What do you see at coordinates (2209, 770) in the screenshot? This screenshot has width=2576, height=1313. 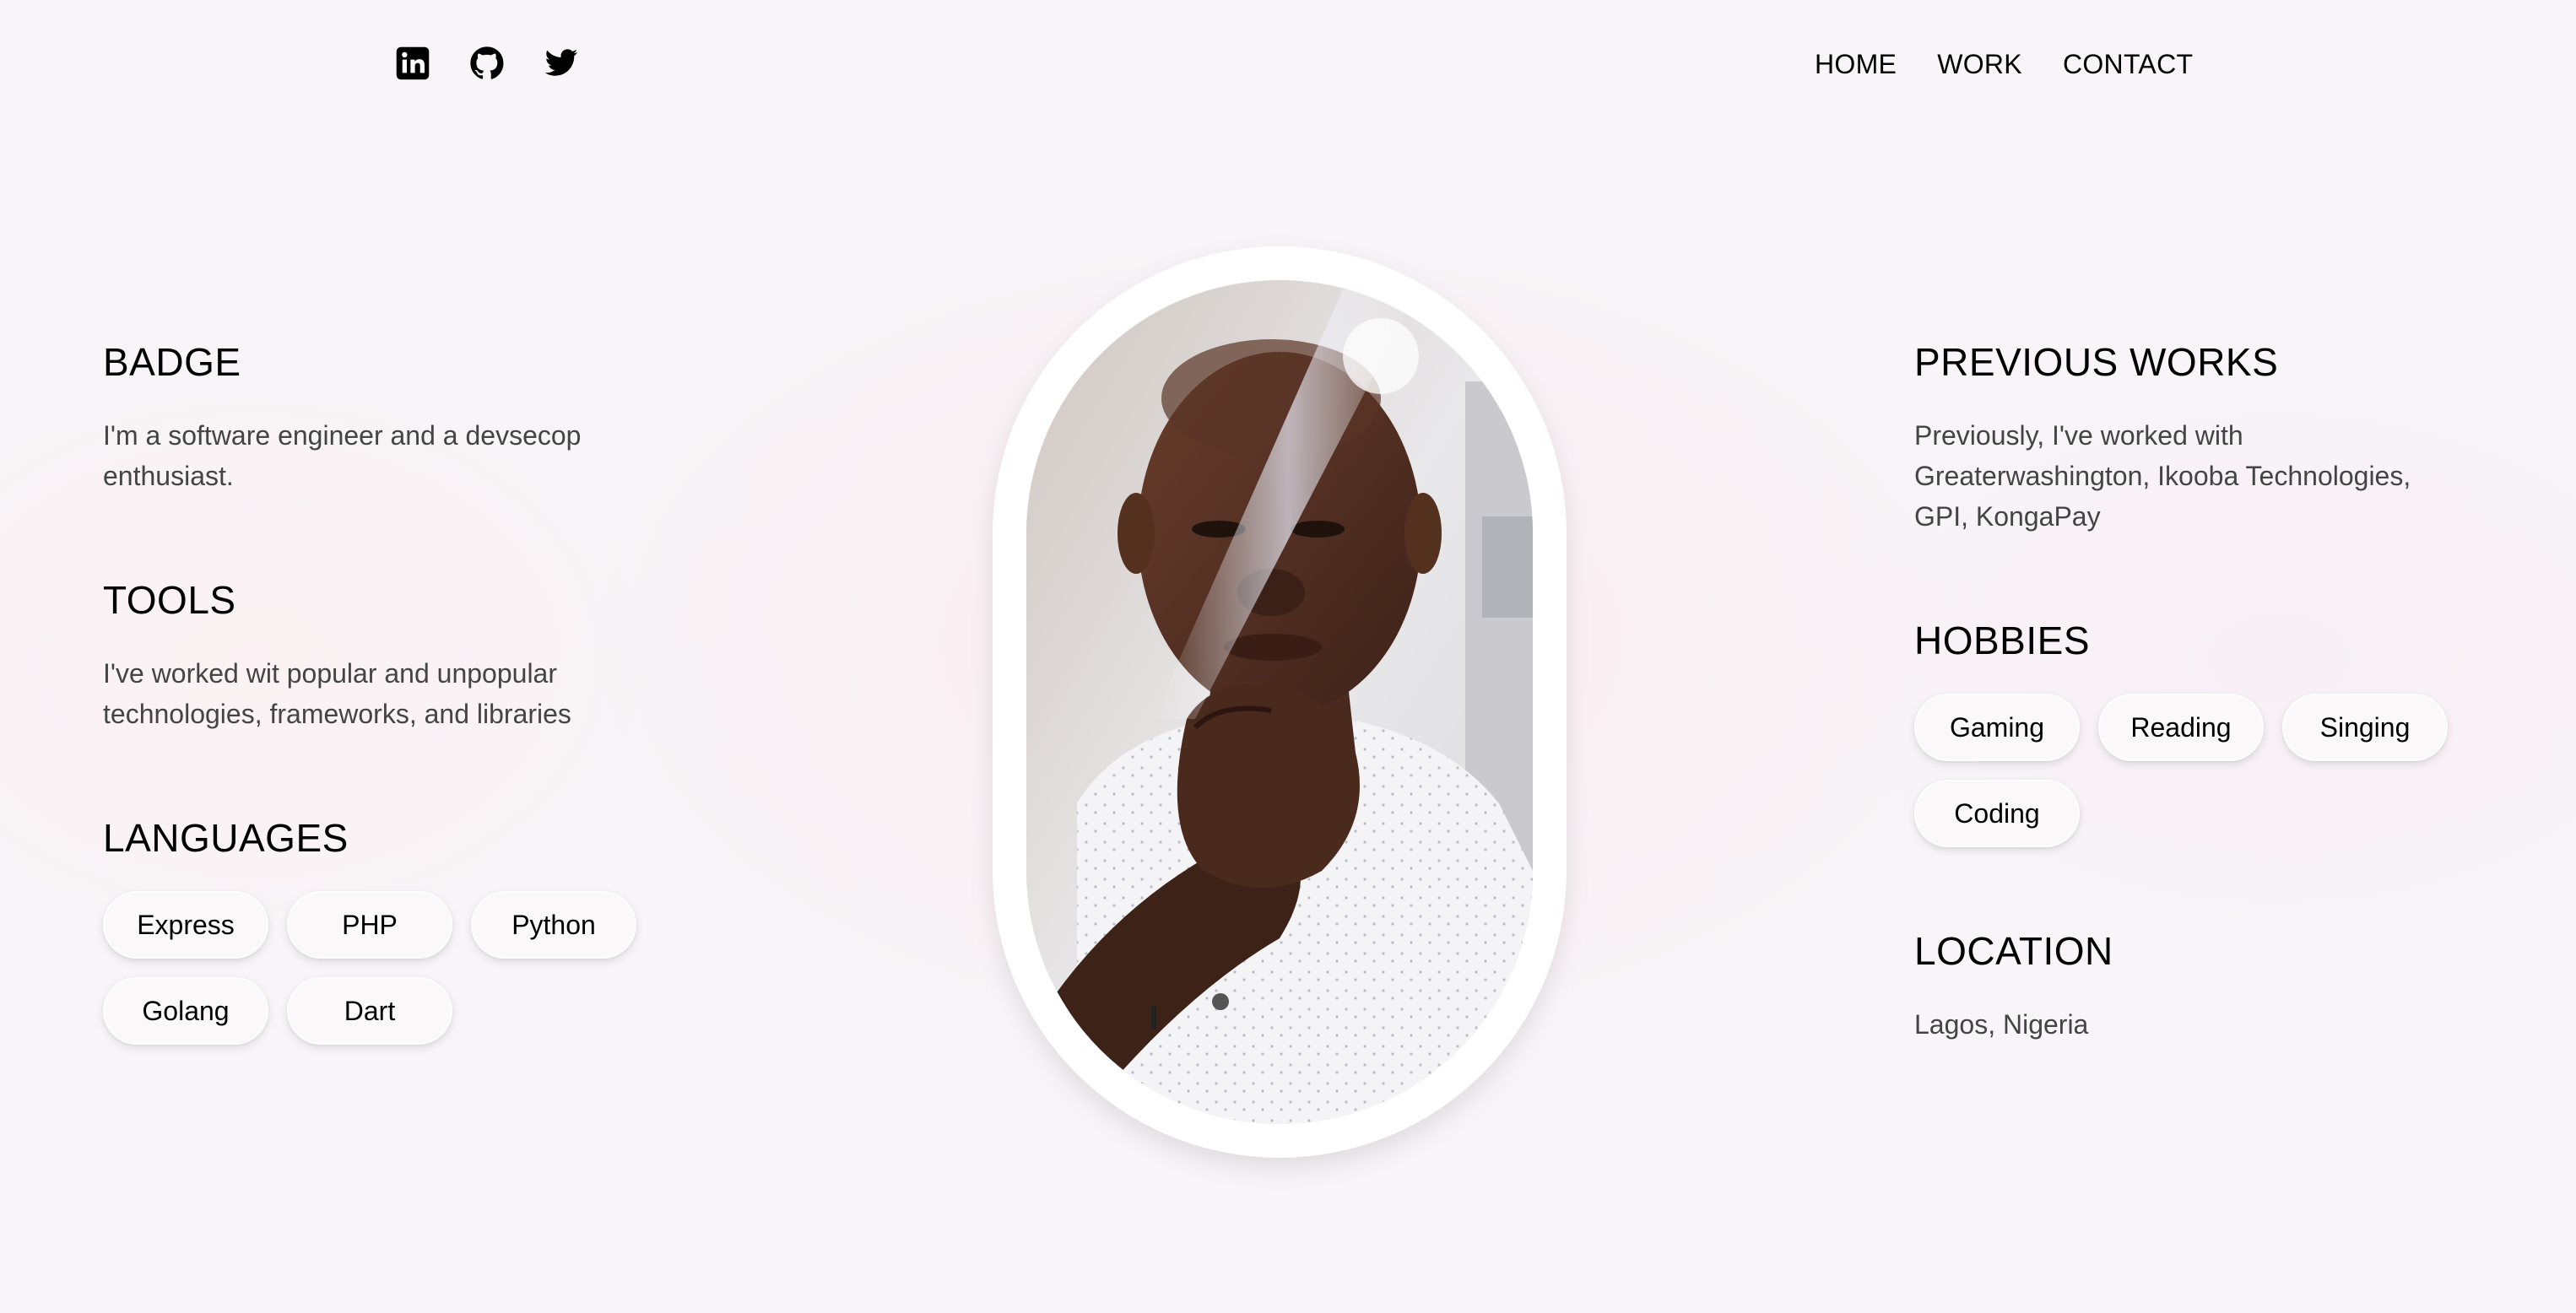 I see `hobbies-chips: Gaming Reading Singing Coding` at bounding box center [2209, 770].